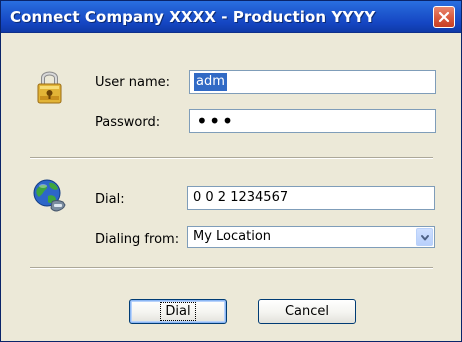  I want to click on window-title: Connect Company XXXX - Production YYYY, so click(193, 17).